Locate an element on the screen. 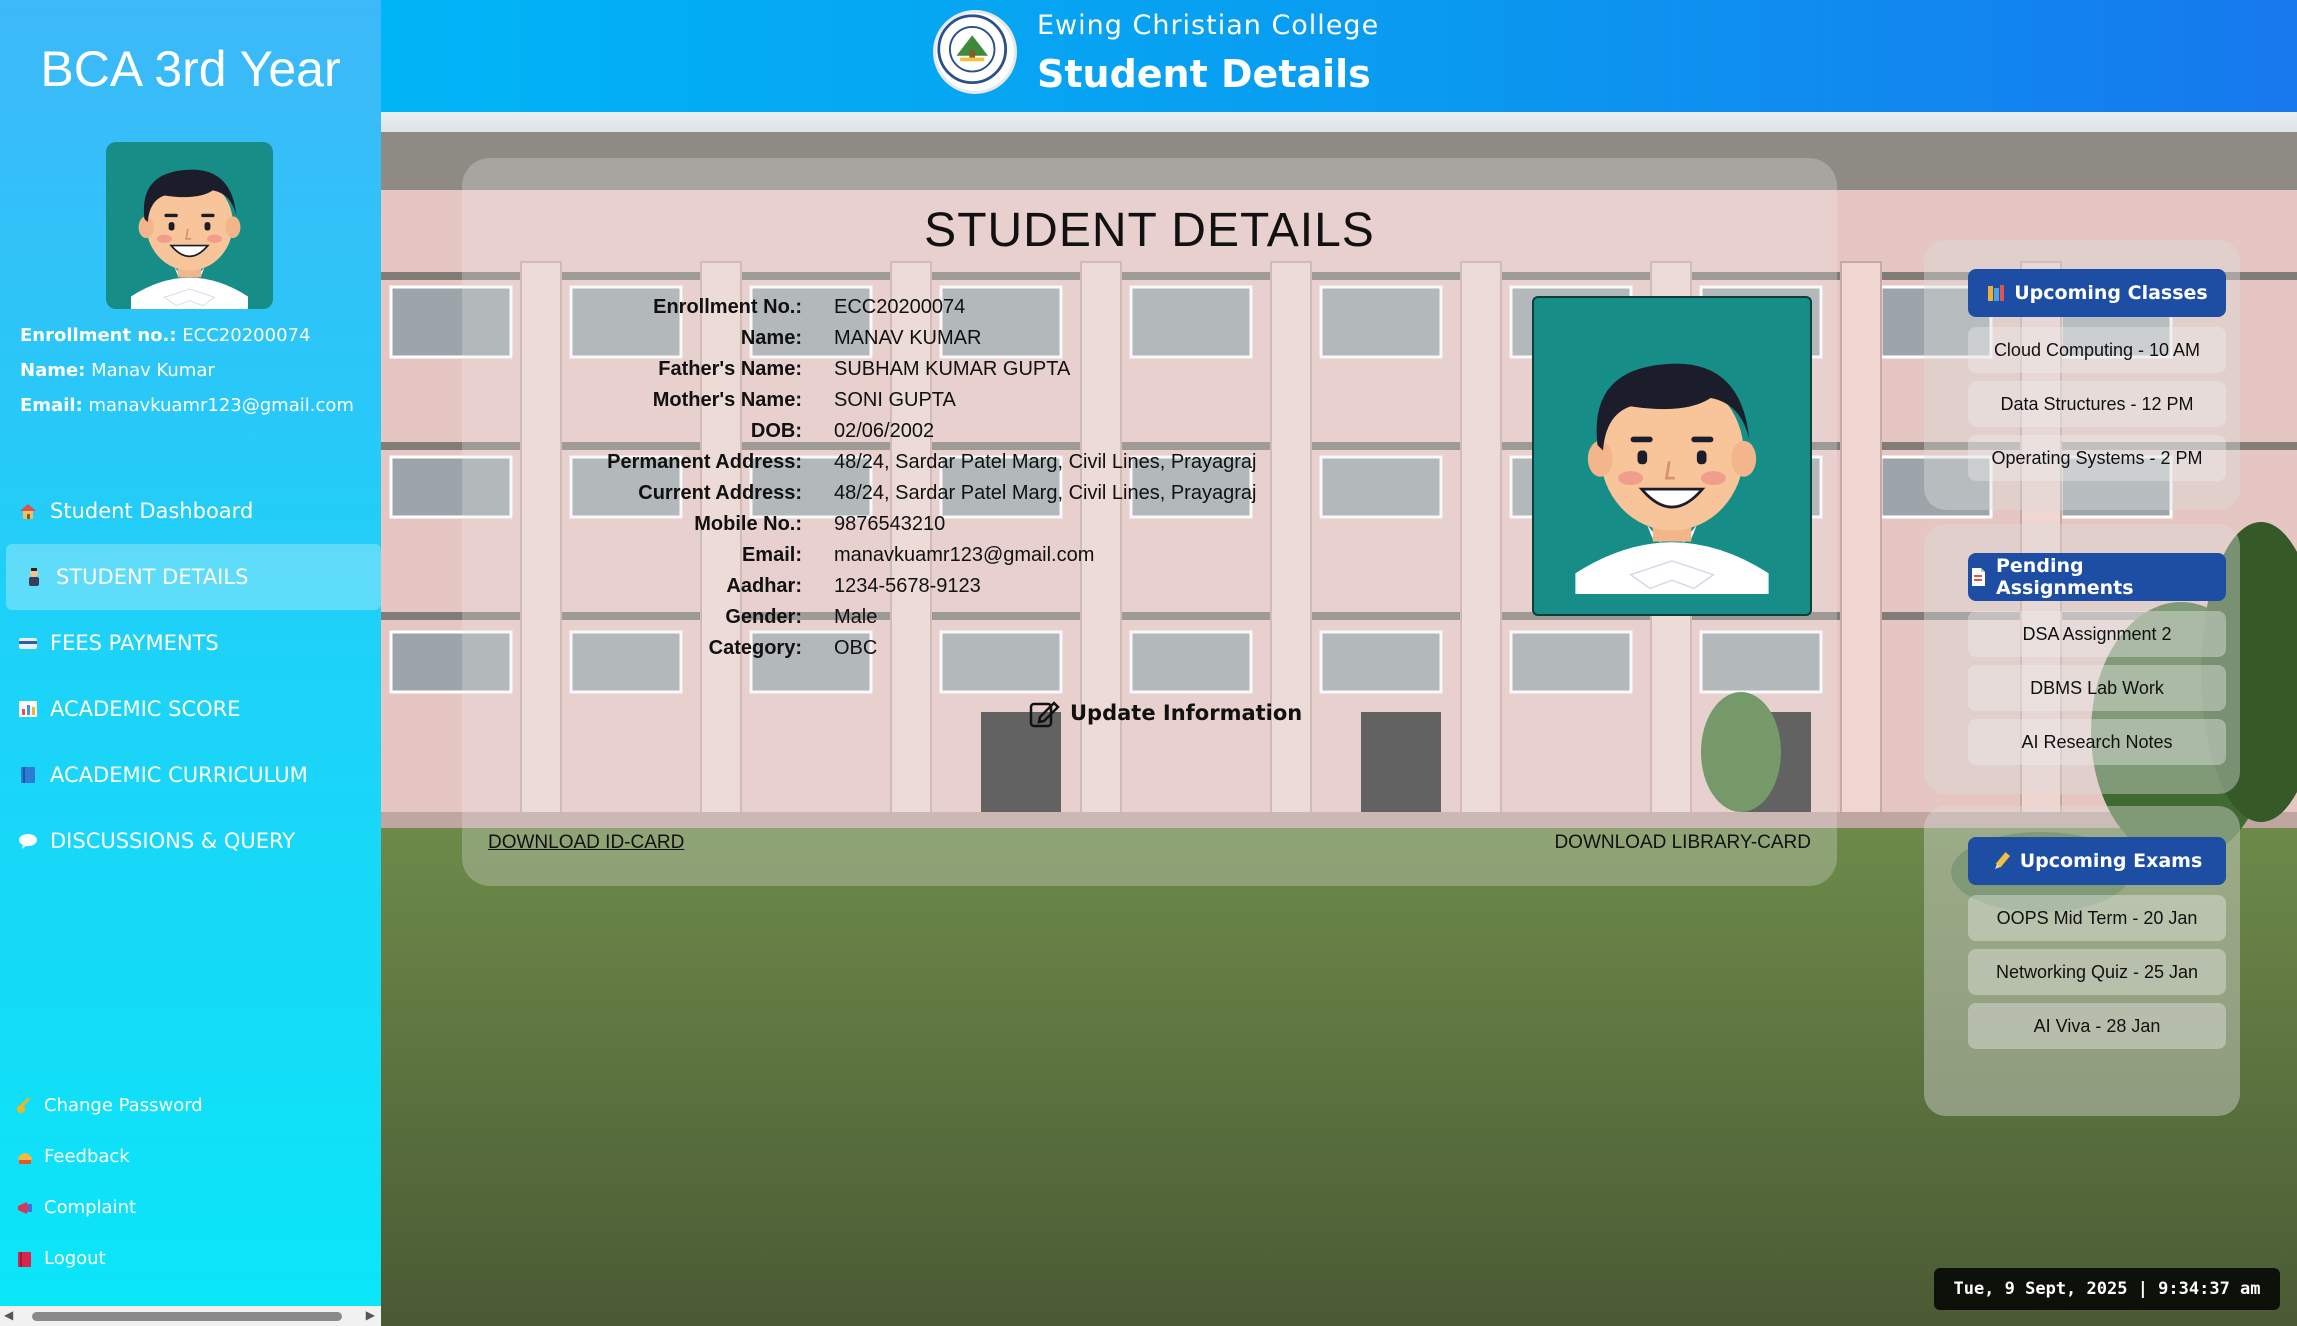 The height and width of the screenshot is (1326, 2297). feedback-icon is located at coordinates (25, 1157).